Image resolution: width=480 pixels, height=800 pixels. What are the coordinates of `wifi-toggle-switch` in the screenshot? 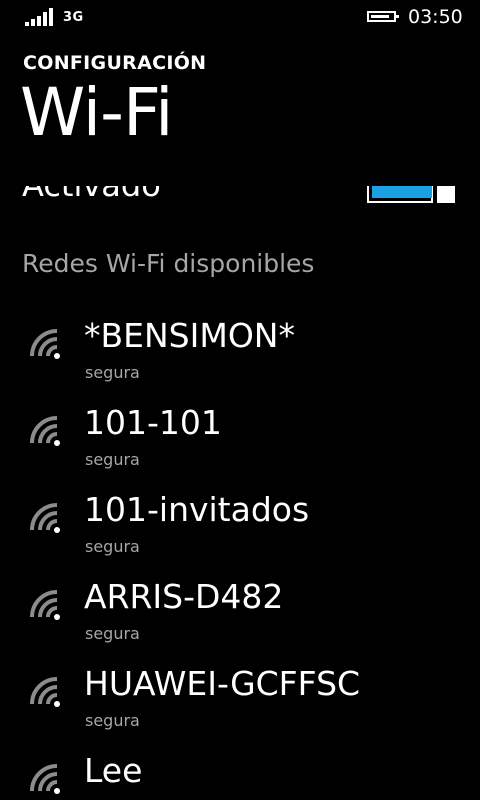 It's located at (412, 195).